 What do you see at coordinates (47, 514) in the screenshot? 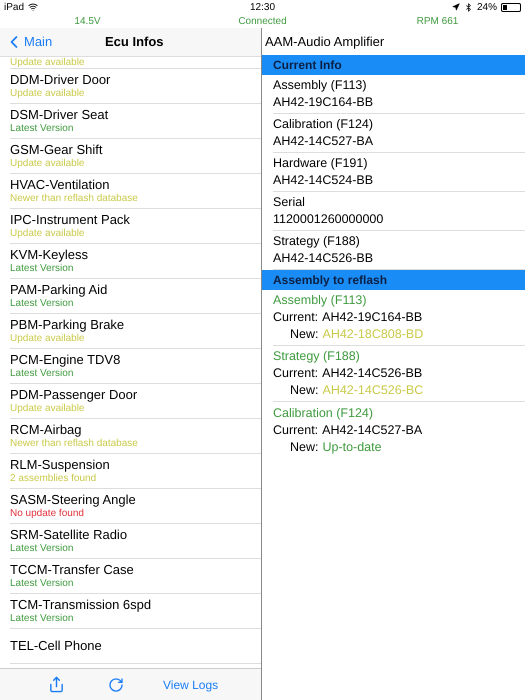
I see `ecu-status: No update found` at bounding box center [47, 514].